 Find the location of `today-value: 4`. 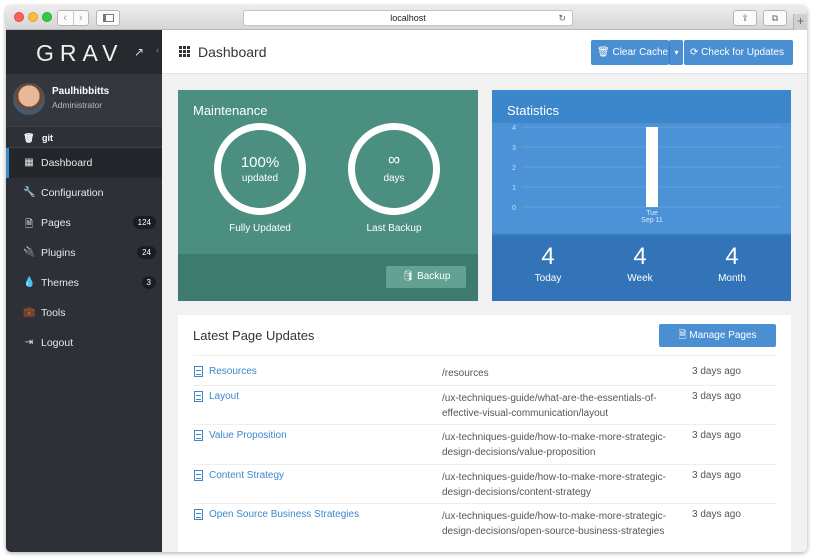

today-value: 4 is located at coordinates (548, 256).